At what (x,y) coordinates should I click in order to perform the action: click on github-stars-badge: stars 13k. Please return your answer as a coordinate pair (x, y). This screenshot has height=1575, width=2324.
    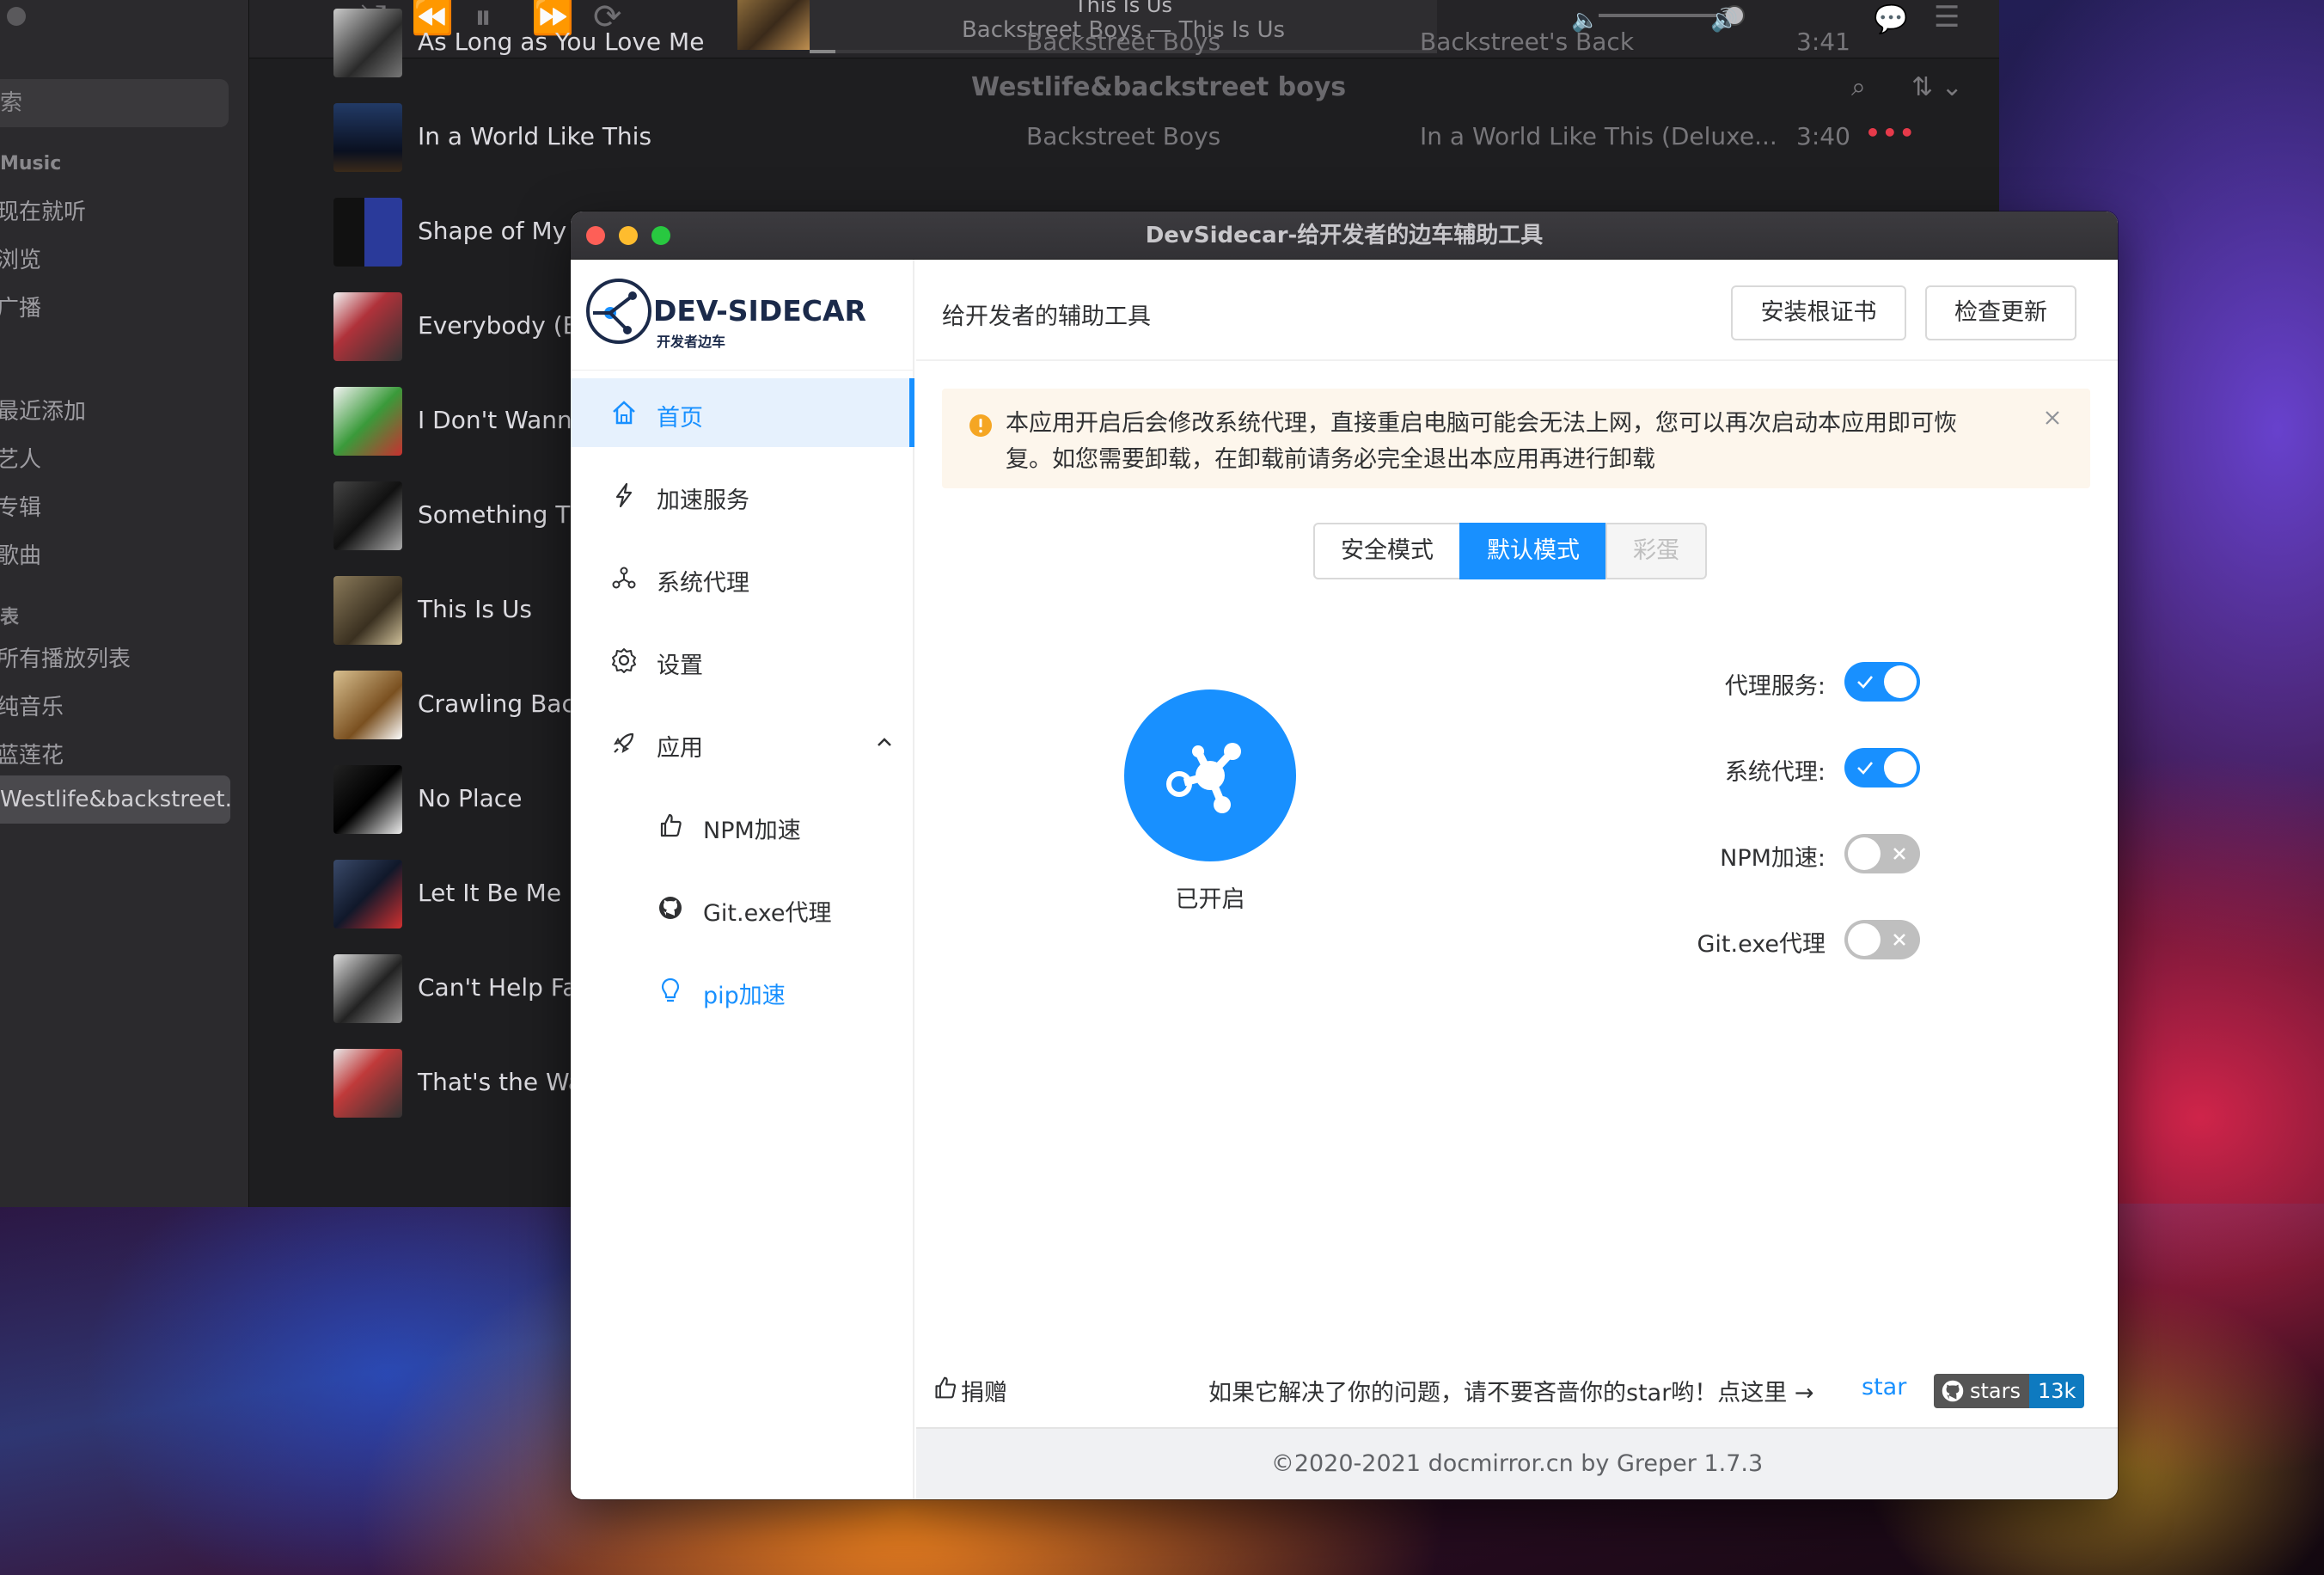
    Looking at the image, I should click on (2010, 1391).